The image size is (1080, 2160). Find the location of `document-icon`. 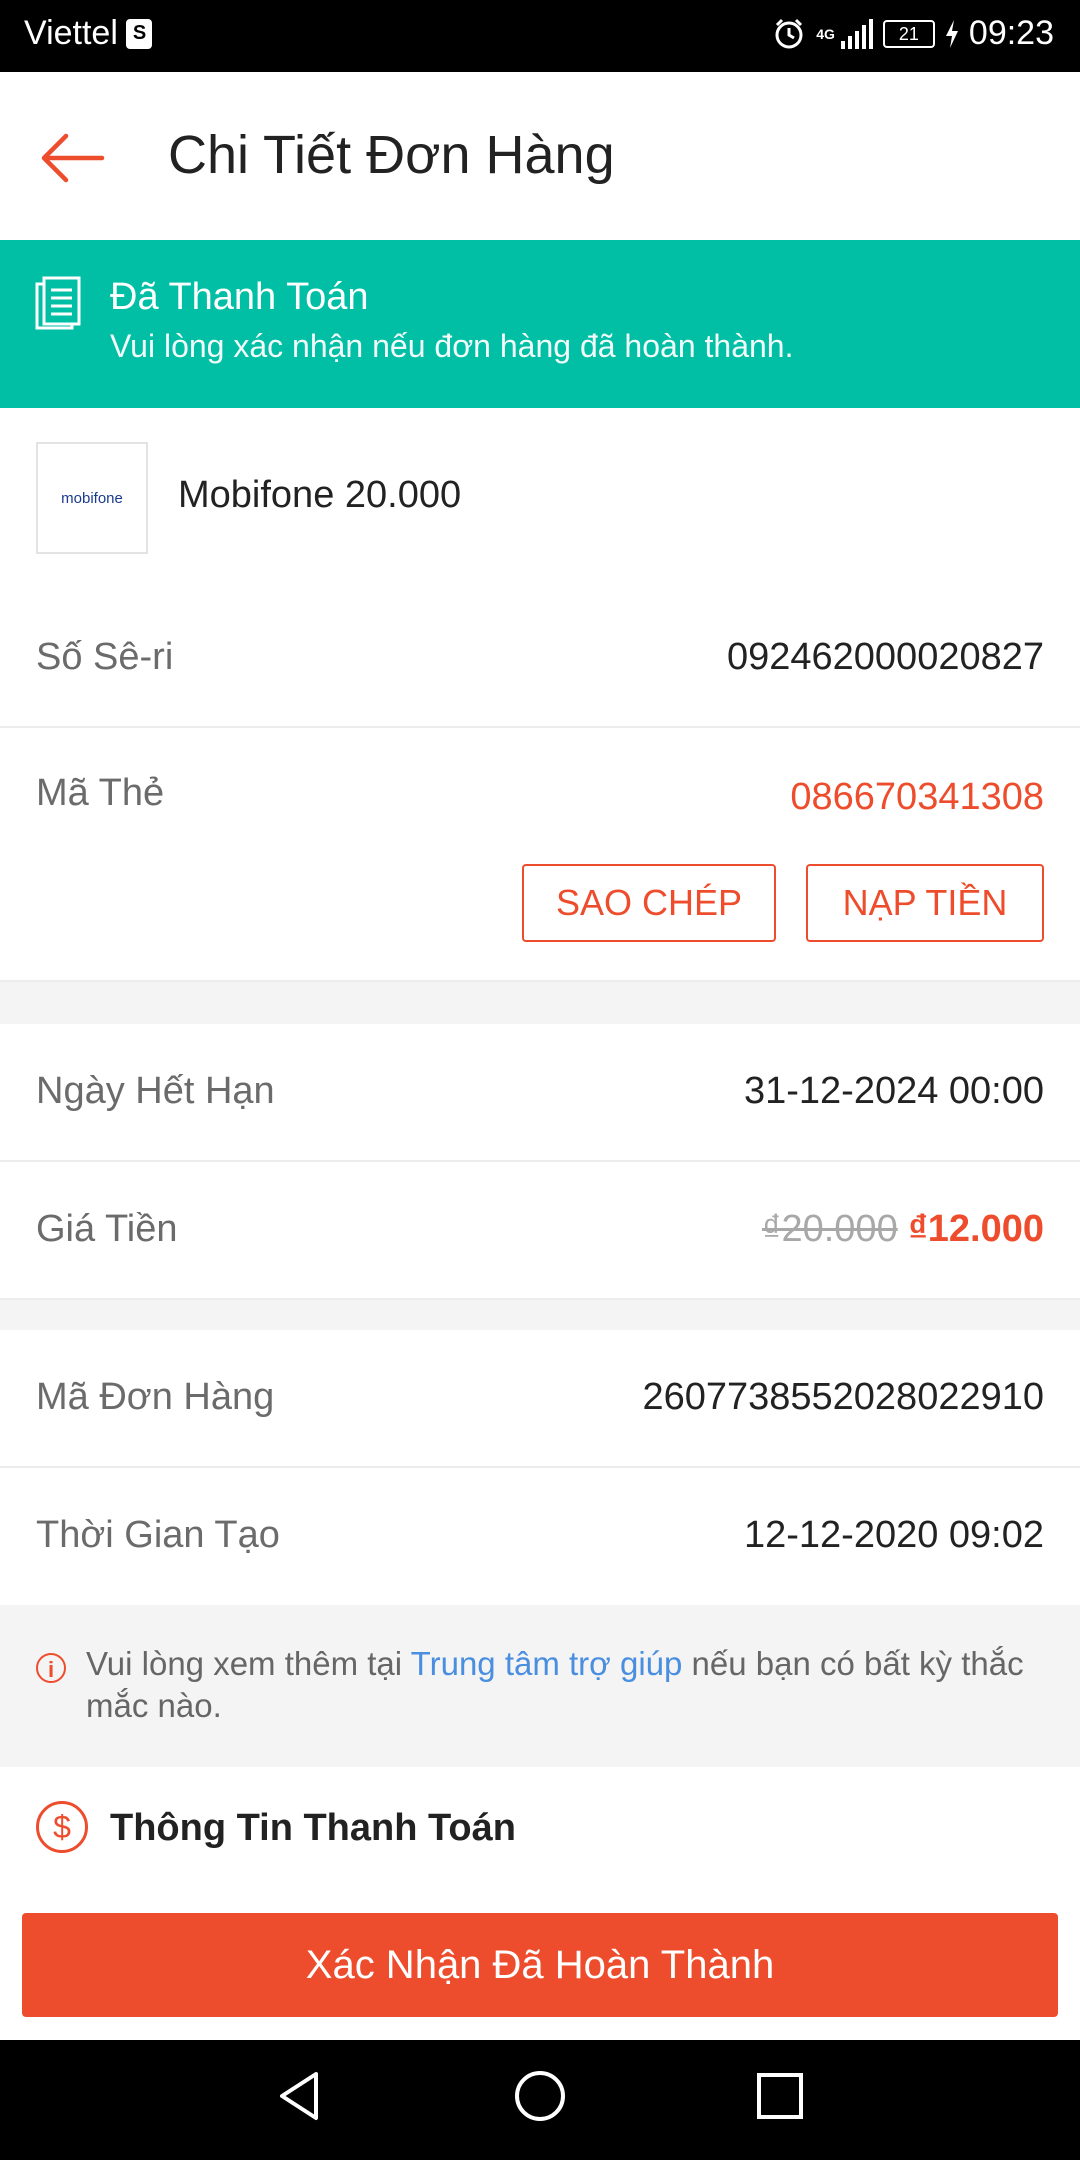

document-icon is located at coordinates (58, 303).